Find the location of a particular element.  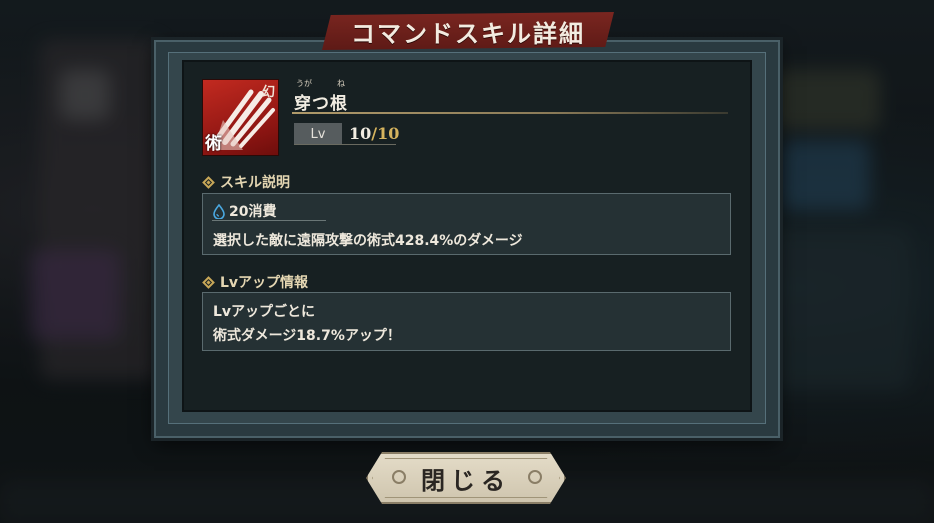

skill-category-glyph: 術 is located at coordinates (213, 144).